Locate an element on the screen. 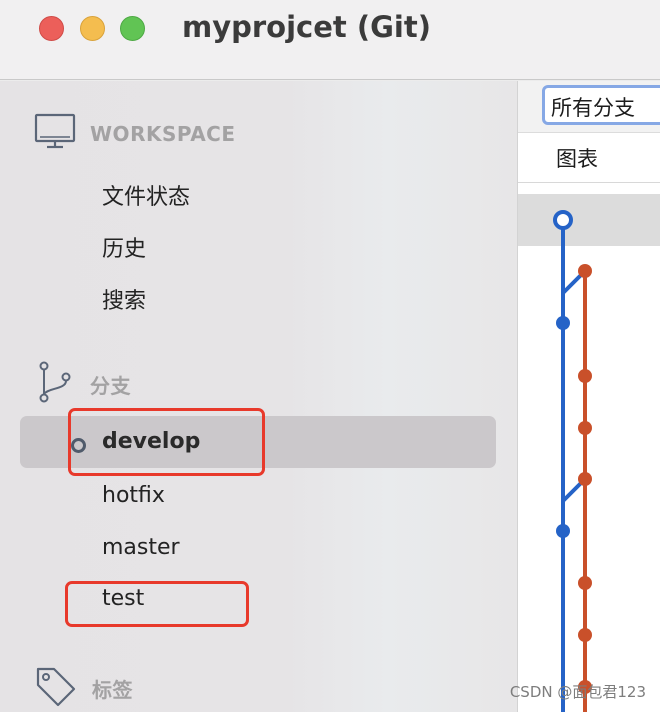  branches-header-label: 分支 is located at coordinates (110, 385).